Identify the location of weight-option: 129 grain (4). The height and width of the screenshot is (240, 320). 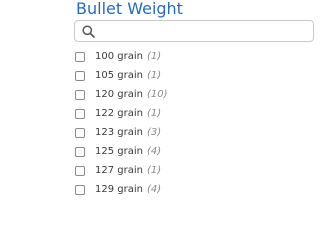
(121, 189).